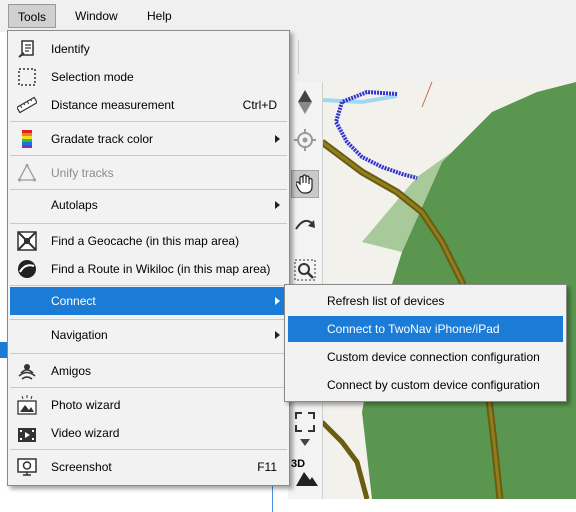 Image resolution: width=576 pixels, height=512 pixels. I want to click on menu-item-label: Gradate track color, so click(102, 139).